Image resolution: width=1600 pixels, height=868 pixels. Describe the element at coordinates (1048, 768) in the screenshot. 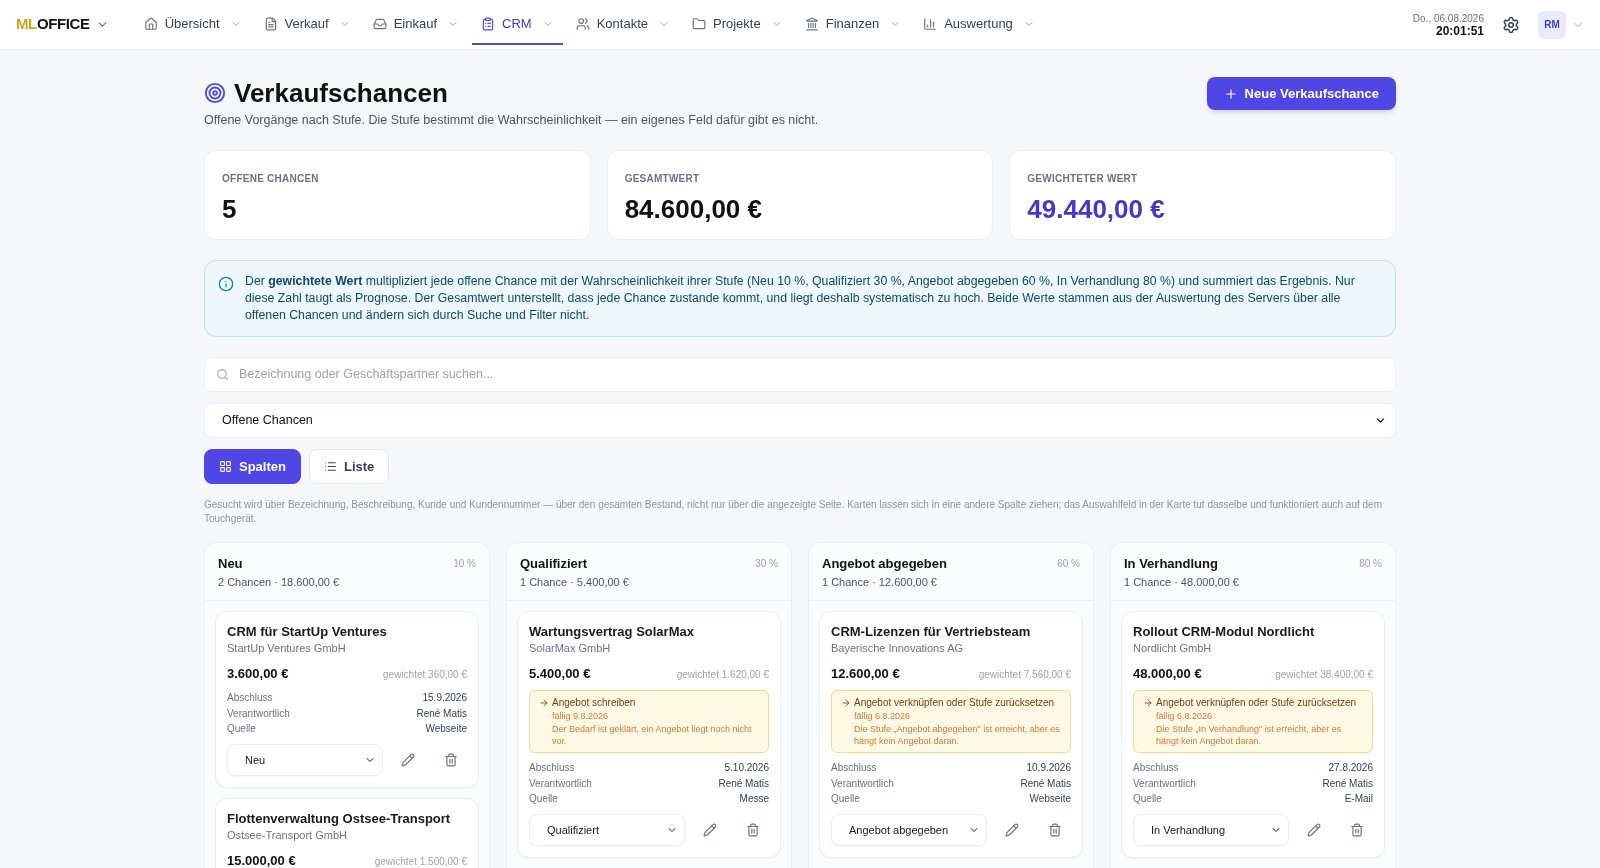

I see `detail-value: 10.9.2026` at that location.